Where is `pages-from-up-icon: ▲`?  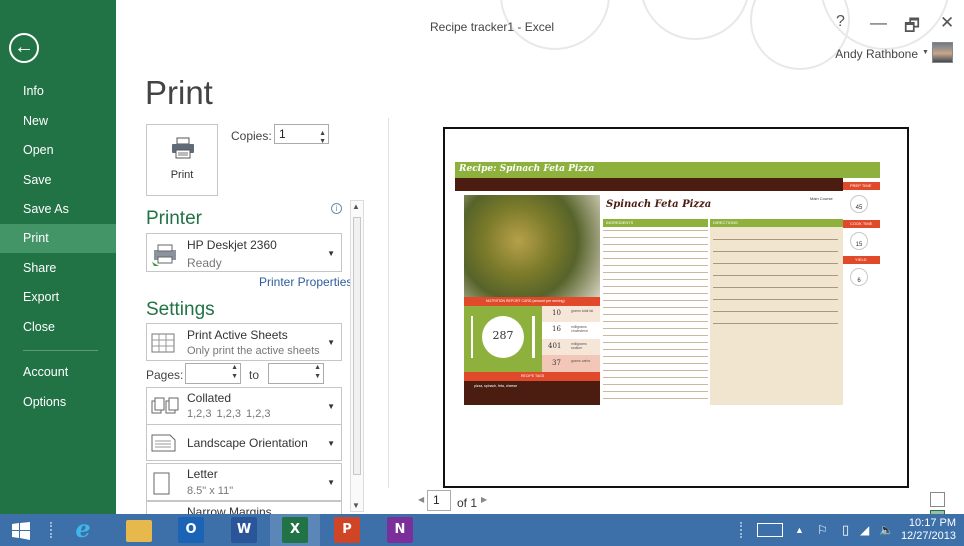 pages-from-up-icon: ▲ is located at coordinates (234, 367).